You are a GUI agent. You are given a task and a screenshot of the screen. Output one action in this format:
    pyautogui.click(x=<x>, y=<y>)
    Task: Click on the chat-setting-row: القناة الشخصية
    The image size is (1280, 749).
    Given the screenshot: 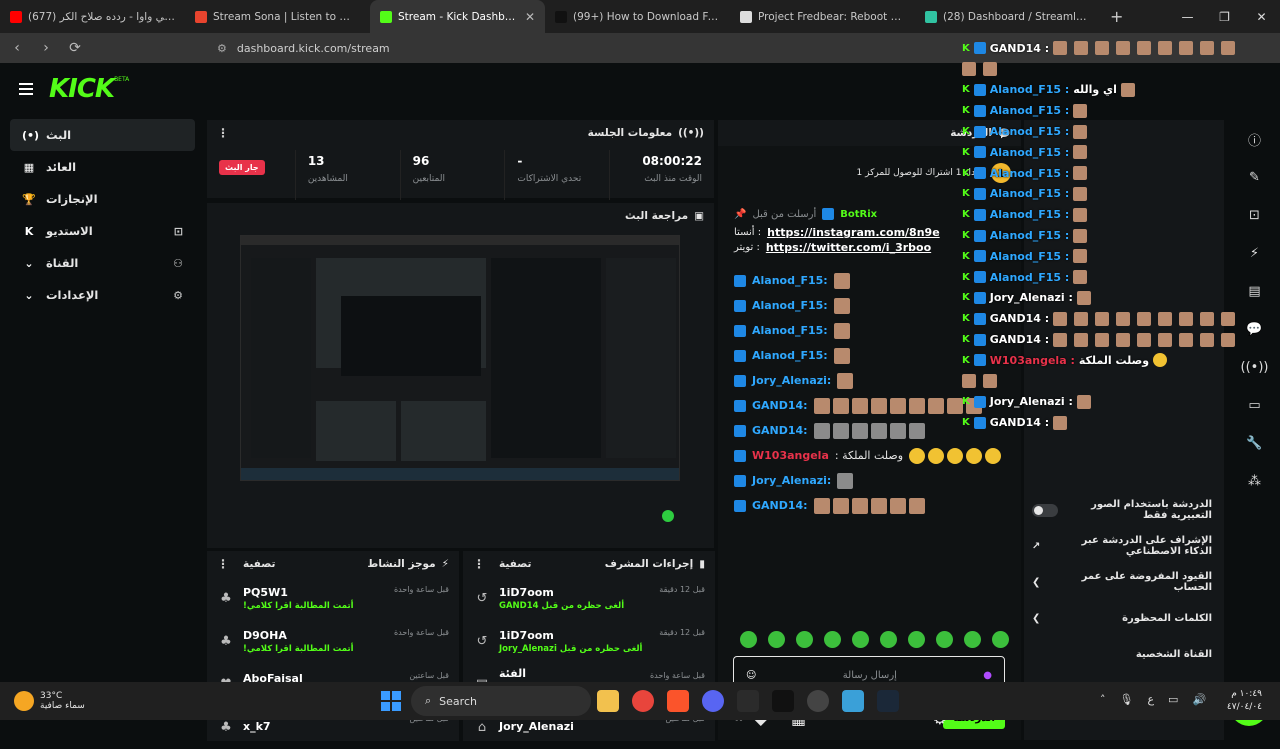 What is the action you would take?
    pyautogui.click(x=1124, y=654)
    